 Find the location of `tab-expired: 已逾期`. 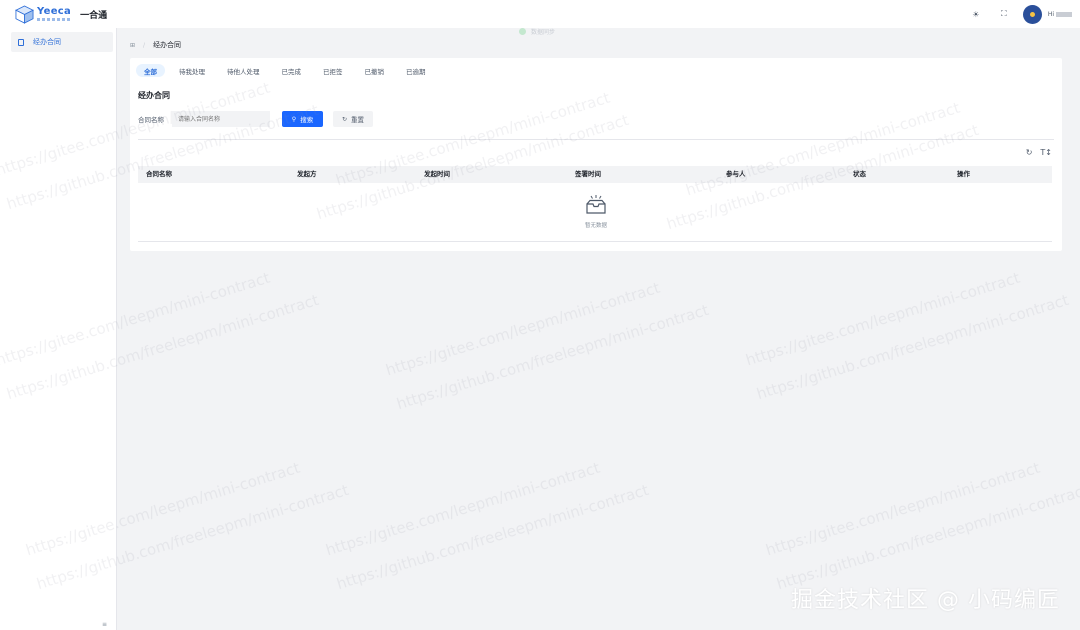

tab-expired: 已逾期 is located at coordinates (416, 70).